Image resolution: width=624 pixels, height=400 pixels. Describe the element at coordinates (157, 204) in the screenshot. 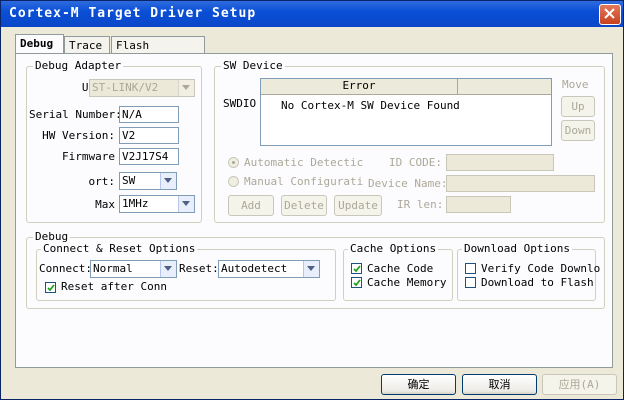

I see `max-clock-select: 1MHz` at that location.